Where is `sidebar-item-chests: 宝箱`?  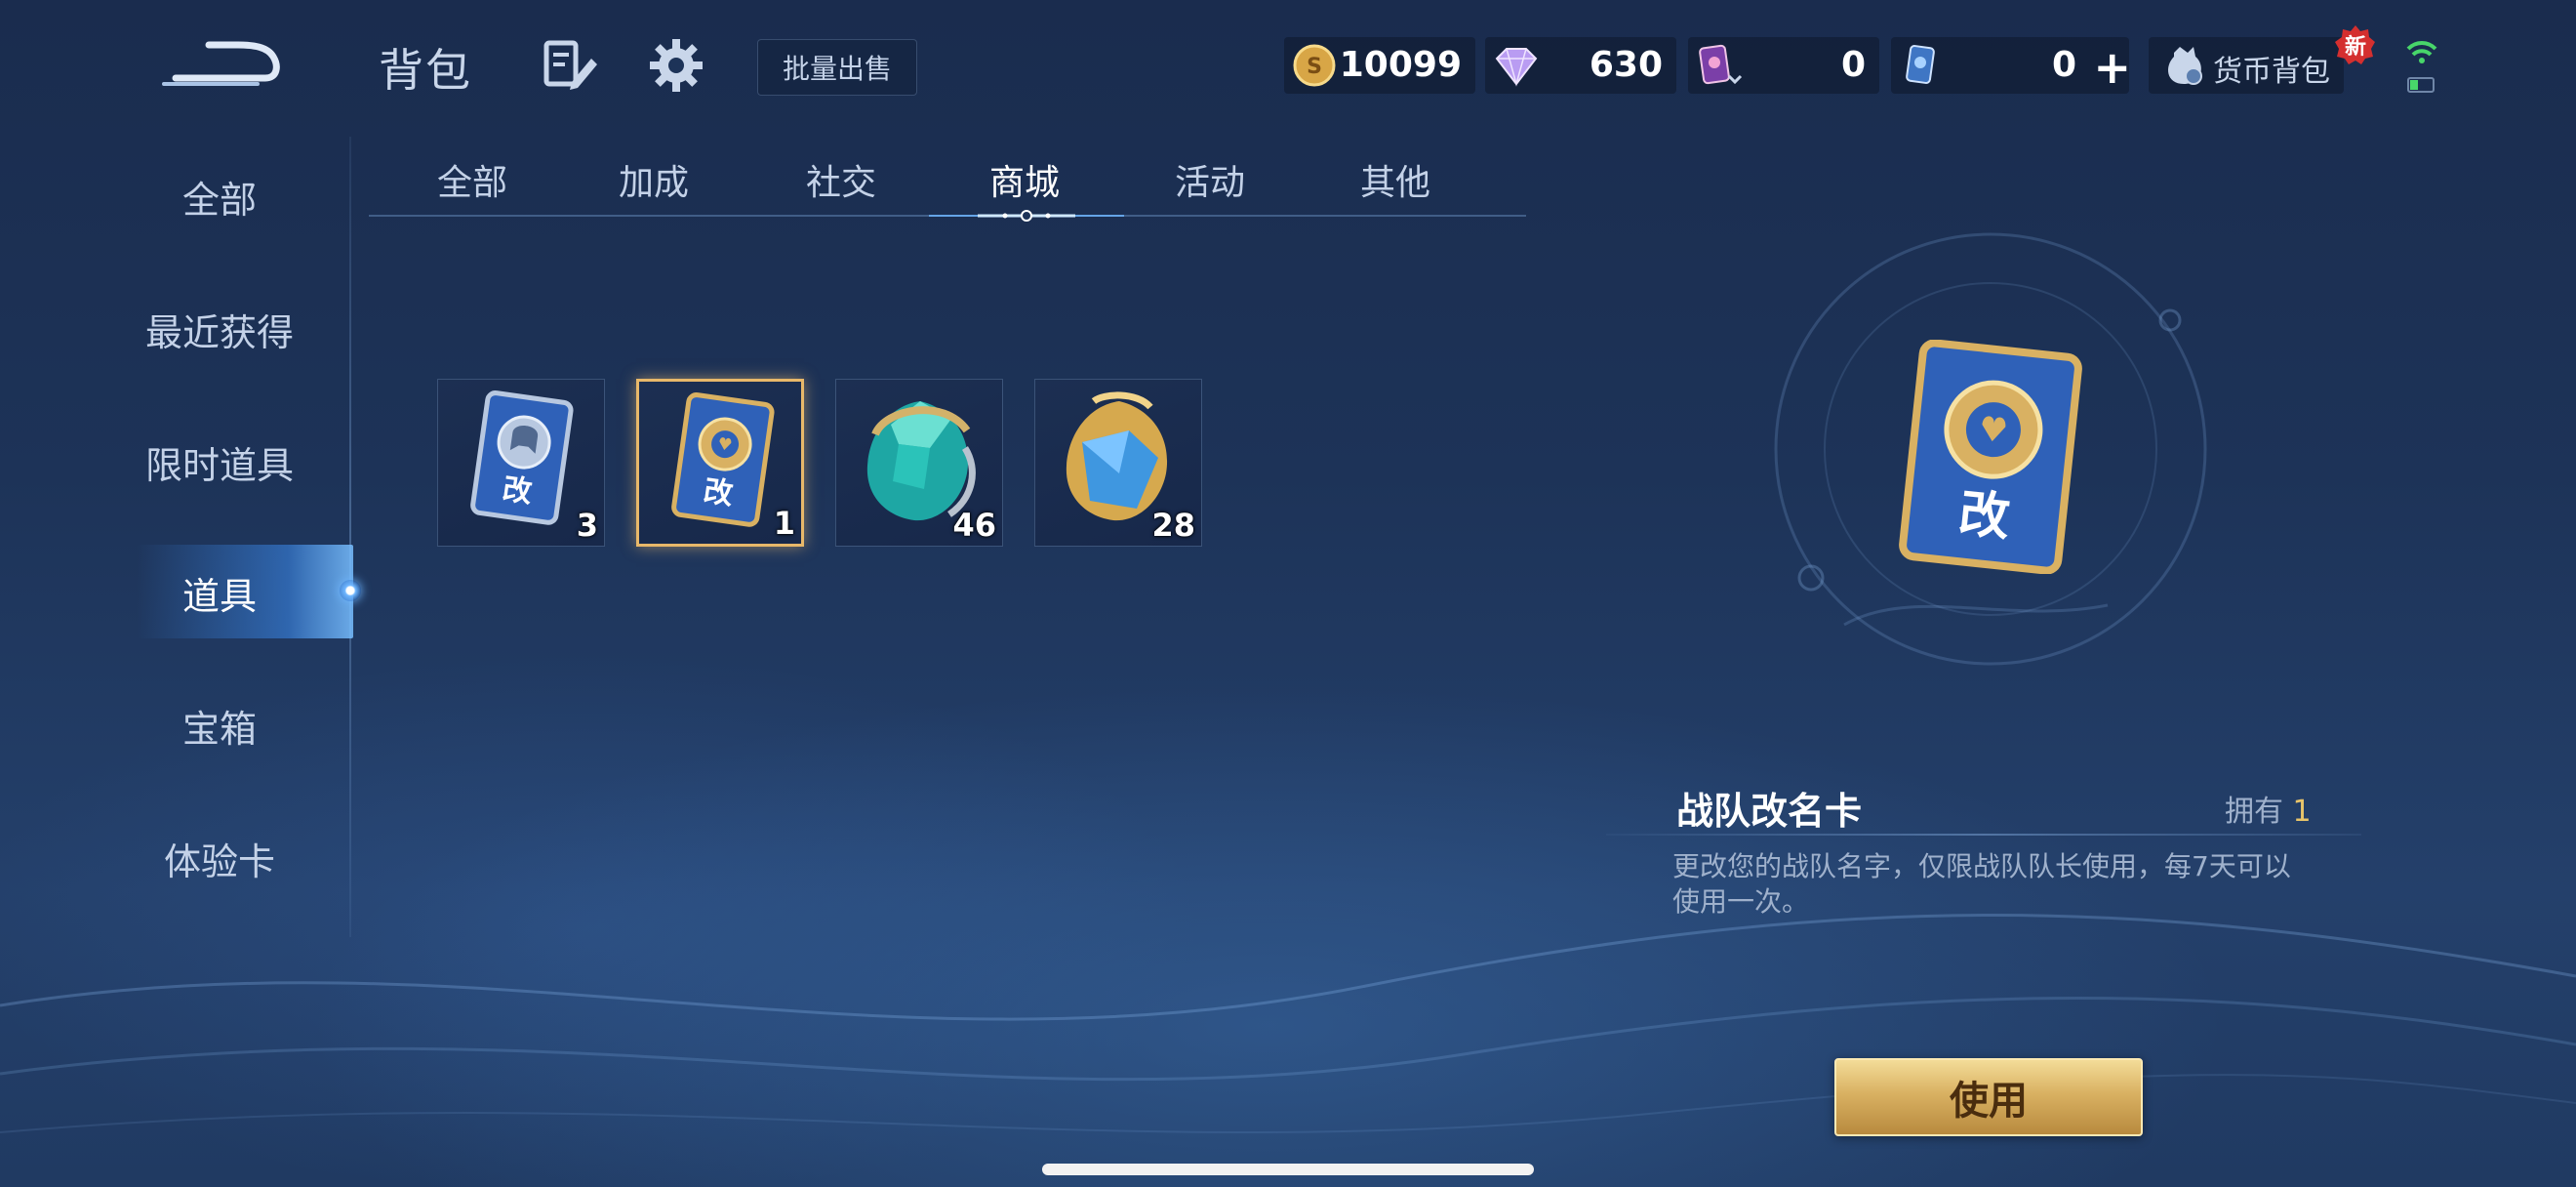
sidebar-item-chests: 宝箱 is located at coordinates (220, 725).